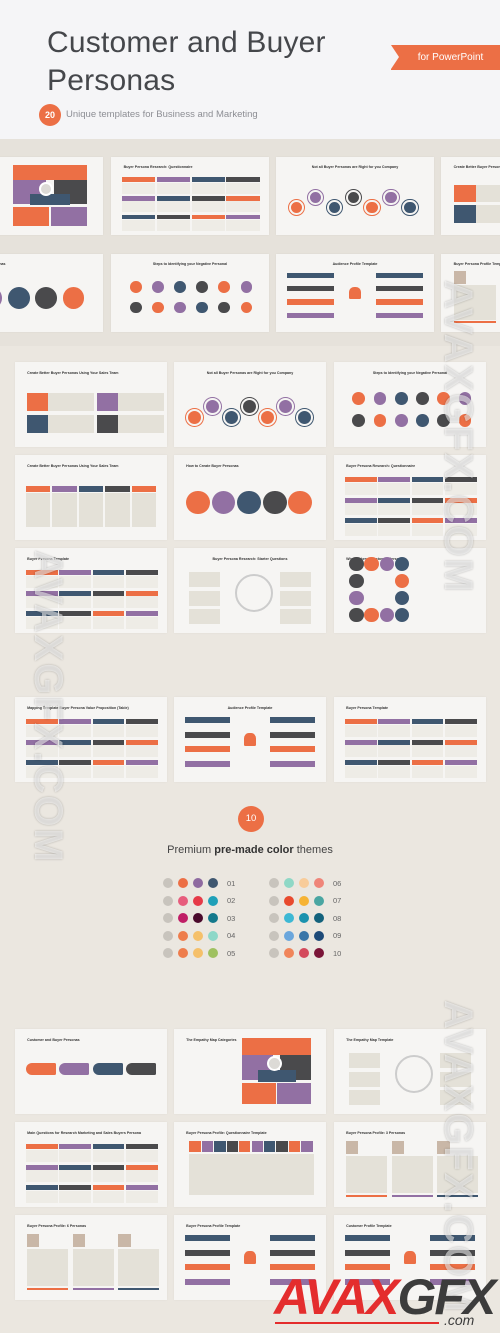 This screenshot has width=500, height=1333. What do you see at coordinates (108, 424) in the screenshot?
I see `deco-block` at bounding box center [108, 424].